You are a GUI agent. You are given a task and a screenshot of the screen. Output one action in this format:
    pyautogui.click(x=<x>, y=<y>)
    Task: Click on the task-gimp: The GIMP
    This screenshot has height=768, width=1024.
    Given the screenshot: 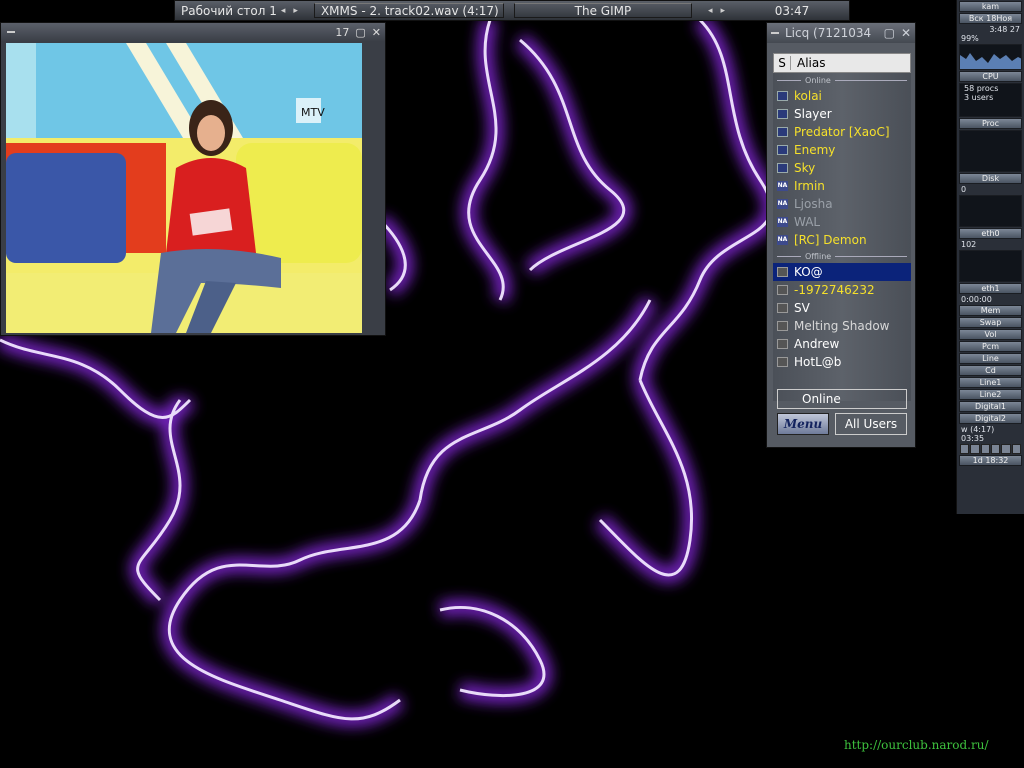 What is the action you would take?
    pyautogui.click(x=602, y=10)
    